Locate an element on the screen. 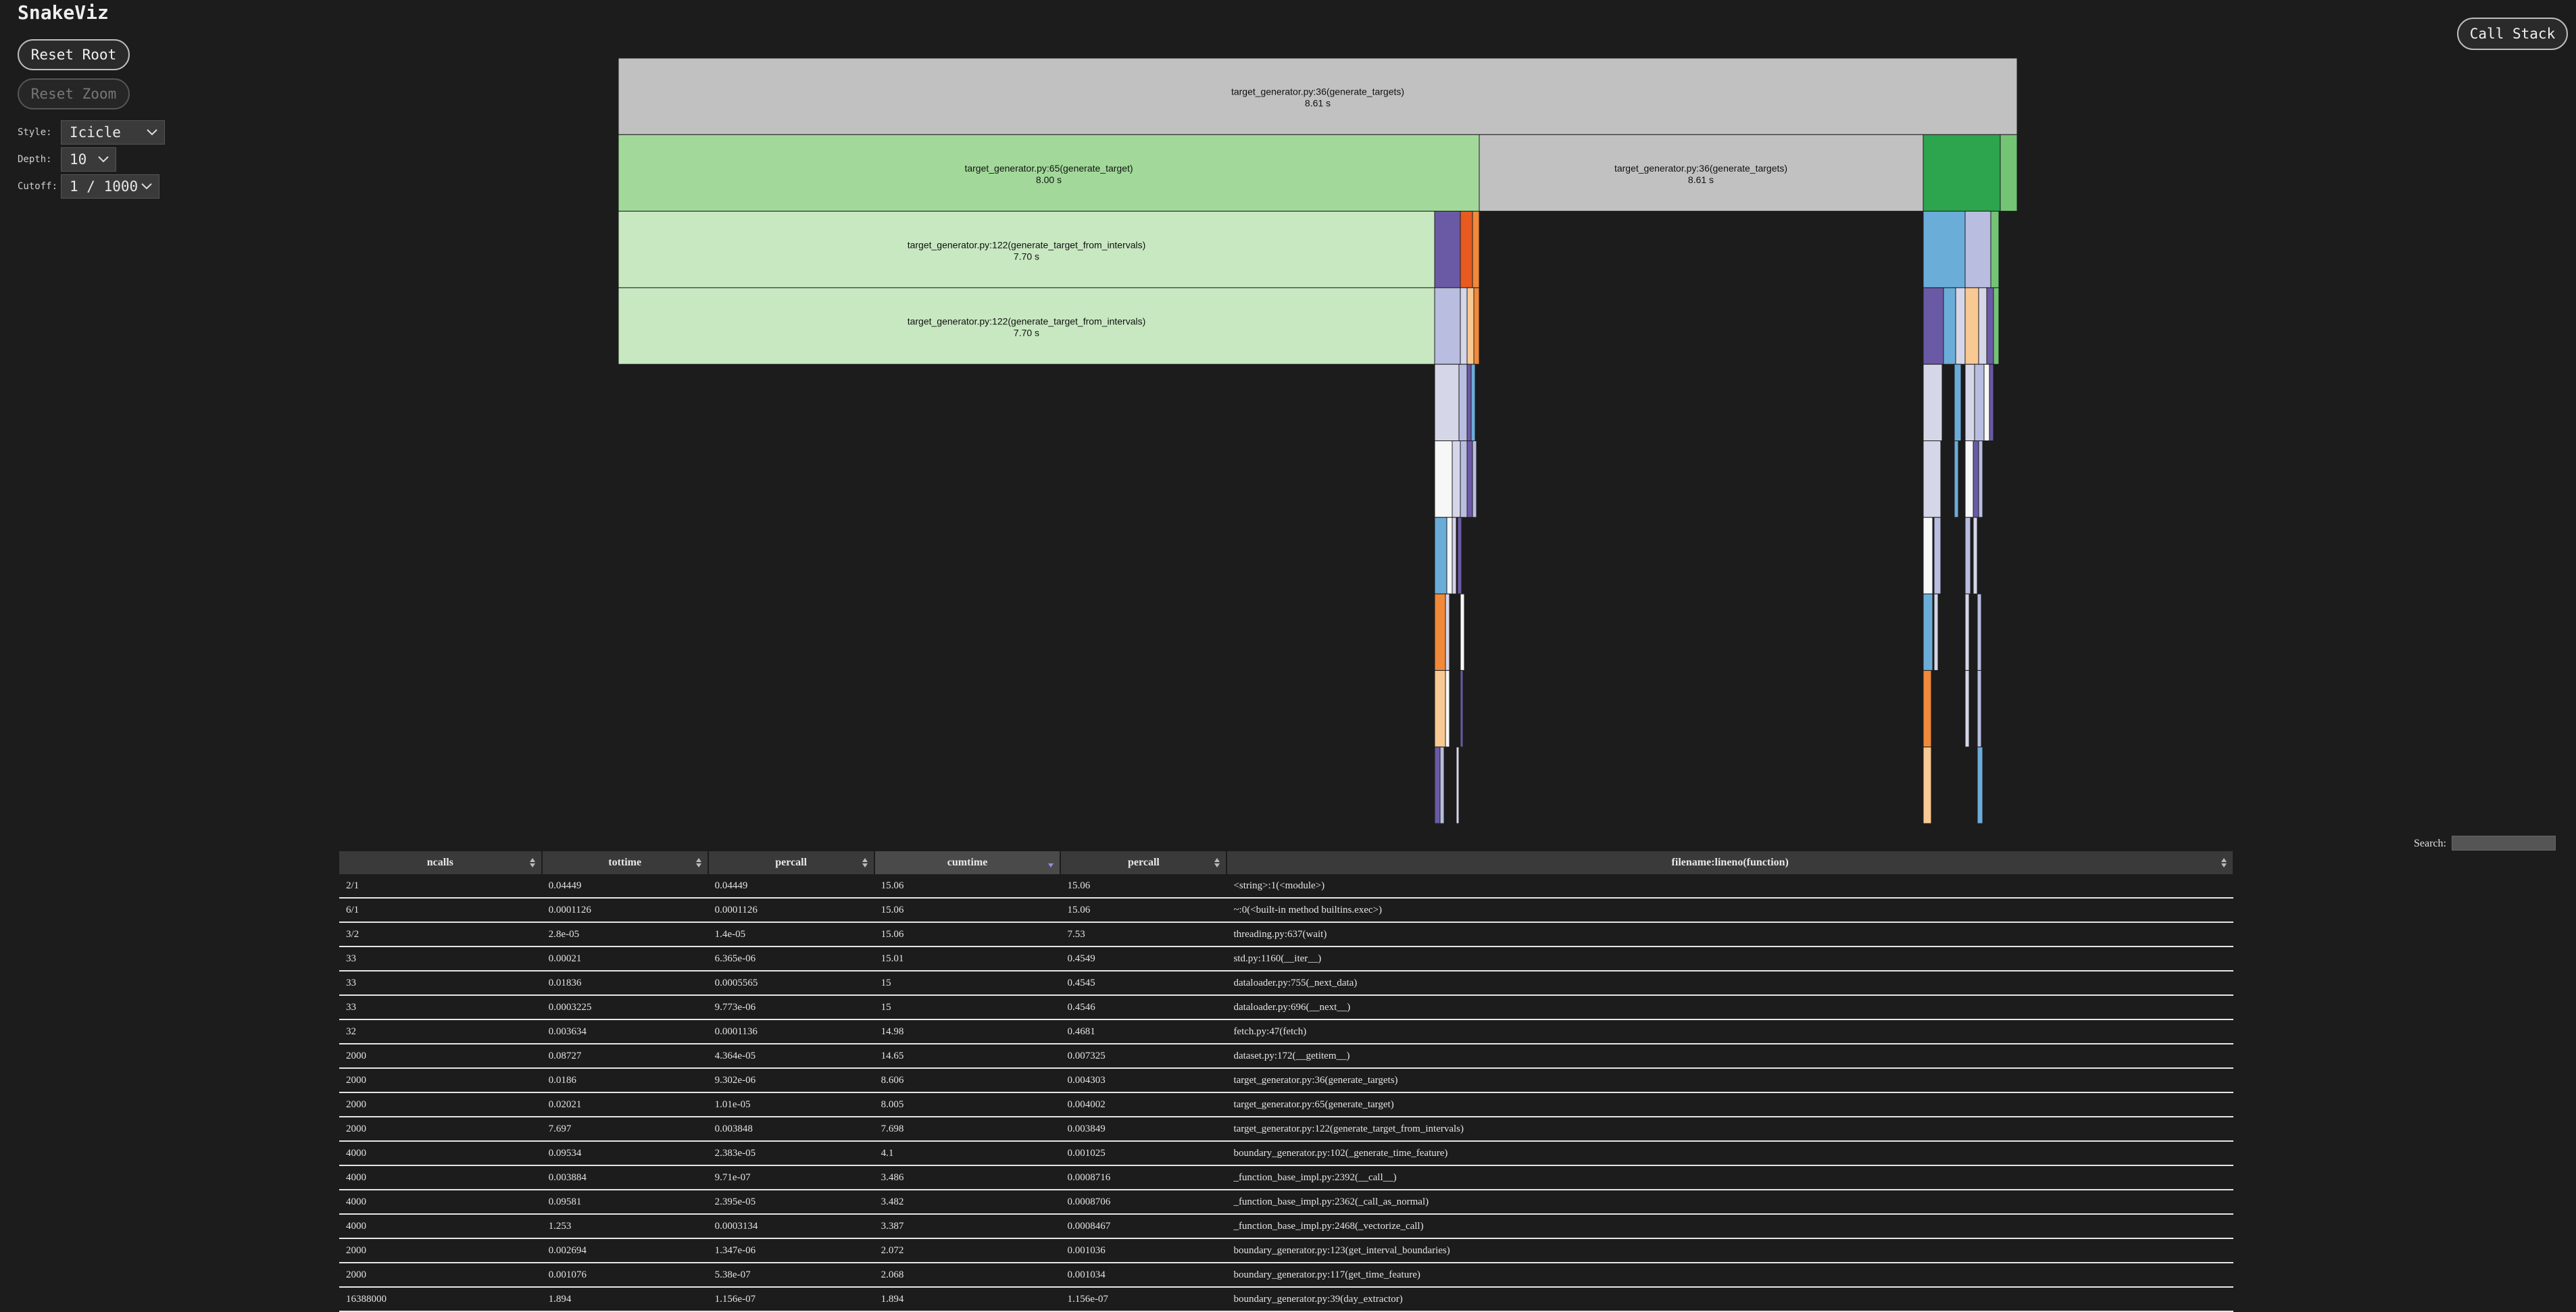 The width and height of the screenshot is (2576, 1312). table-cell: 4.364e-05 is located at coordinates (791, 1056).